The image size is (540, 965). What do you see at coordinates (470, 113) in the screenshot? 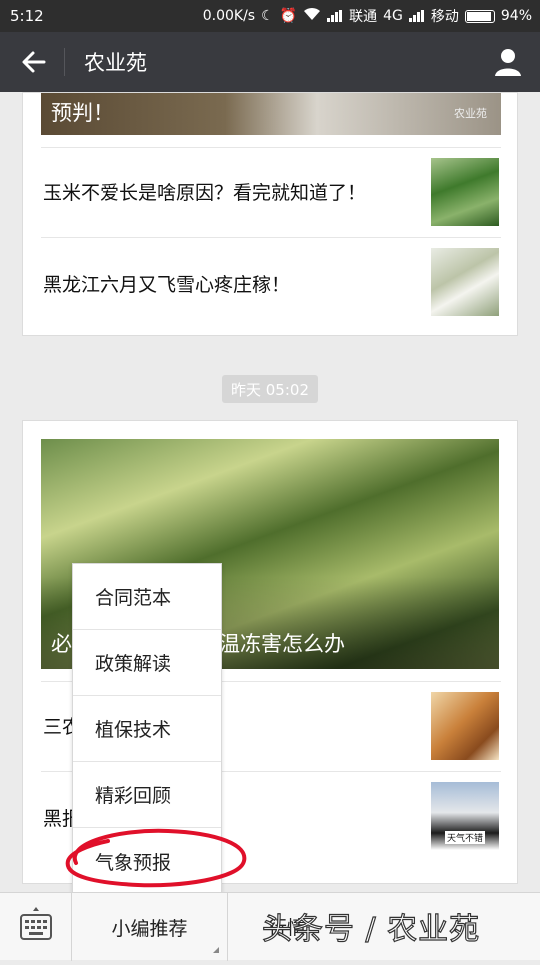
I see `hero-watermark: 农业苑` at bounding box center [470, 113].